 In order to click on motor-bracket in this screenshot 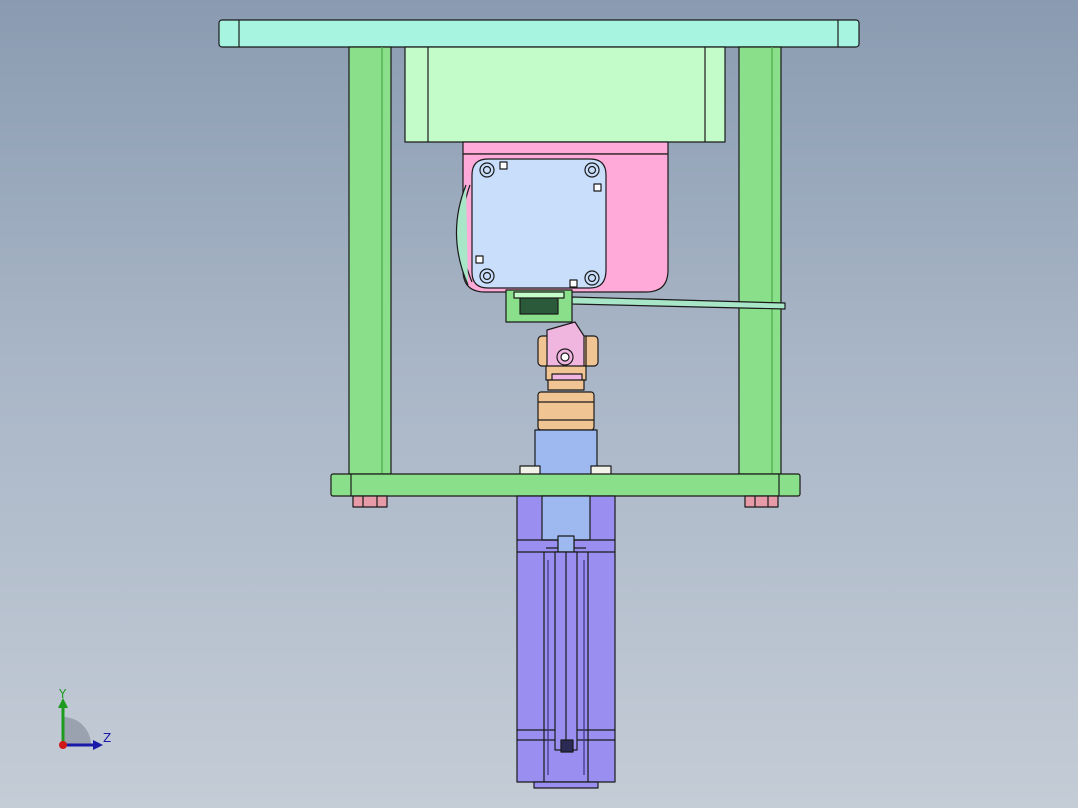, I will do `click(539, 306)`.